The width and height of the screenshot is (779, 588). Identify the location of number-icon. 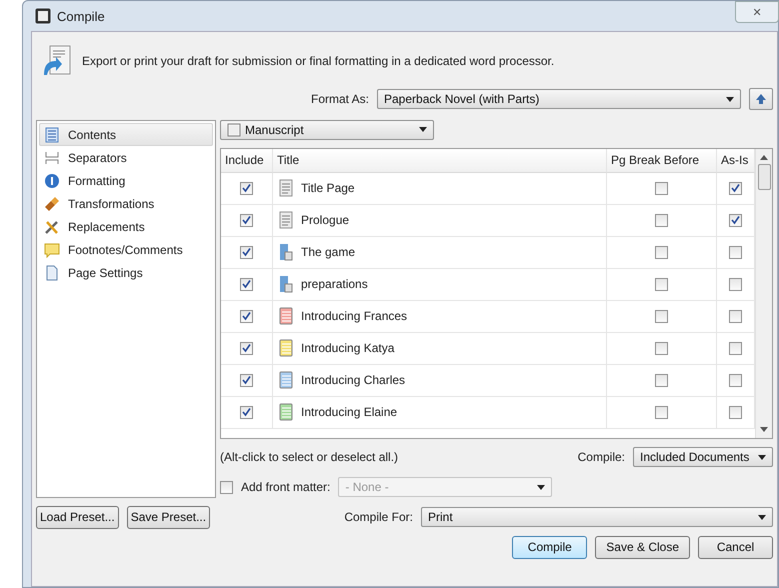
(52, 180).